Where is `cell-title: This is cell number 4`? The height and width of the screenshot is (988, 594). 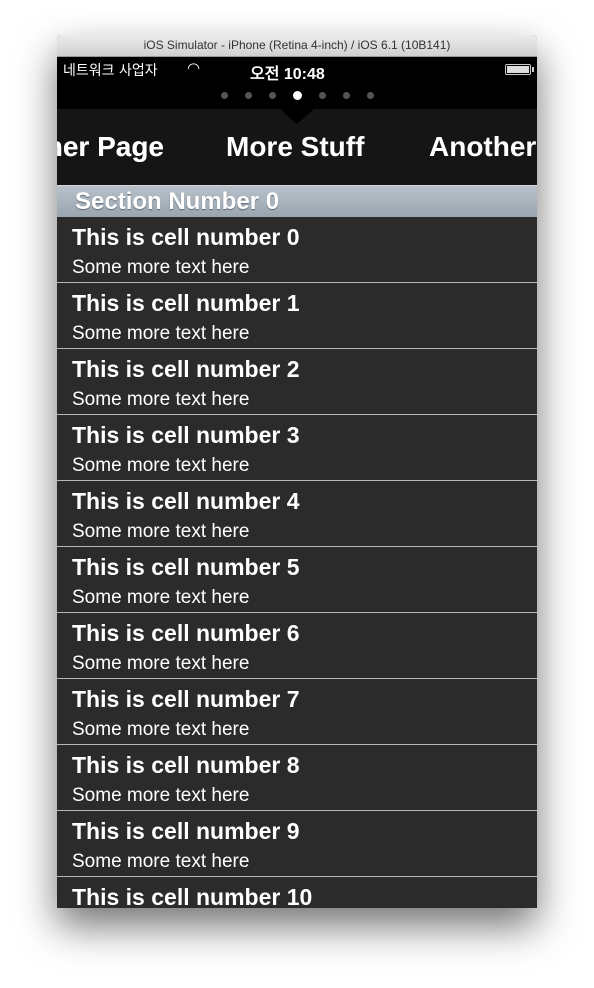 cell-title: This is cell number 4 is located at coordinates (186, 501).